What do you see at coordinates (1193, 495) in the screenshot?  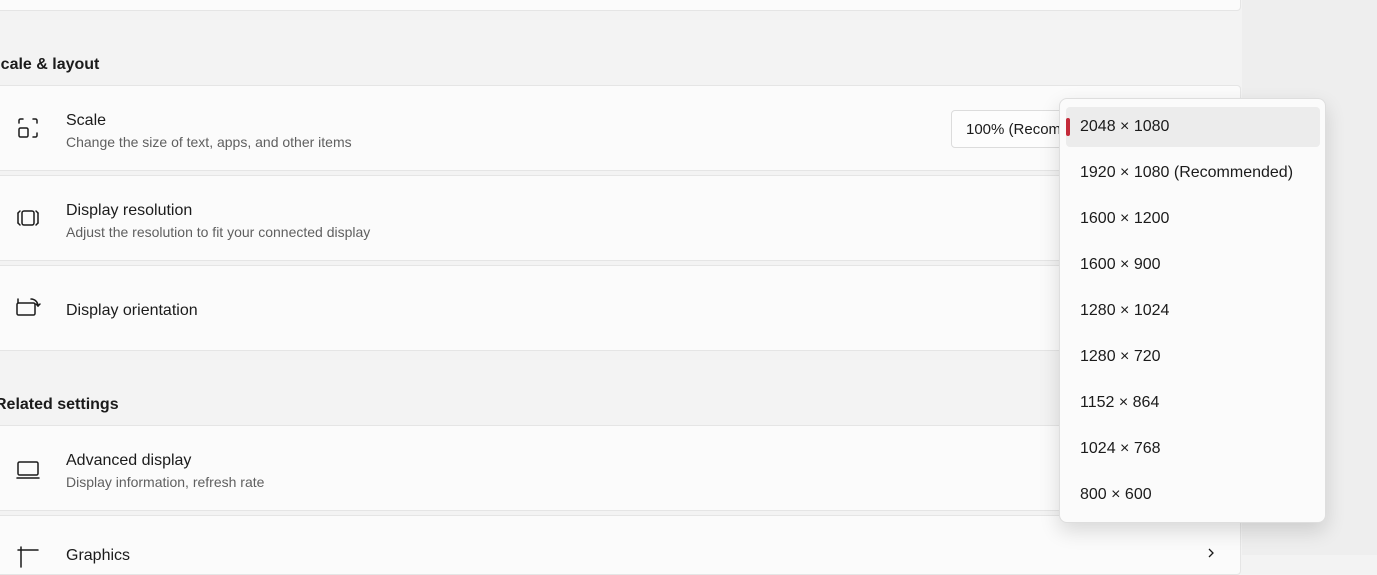 I see `resolution-option: 800 × 600` at bounding box center [1193, 495].